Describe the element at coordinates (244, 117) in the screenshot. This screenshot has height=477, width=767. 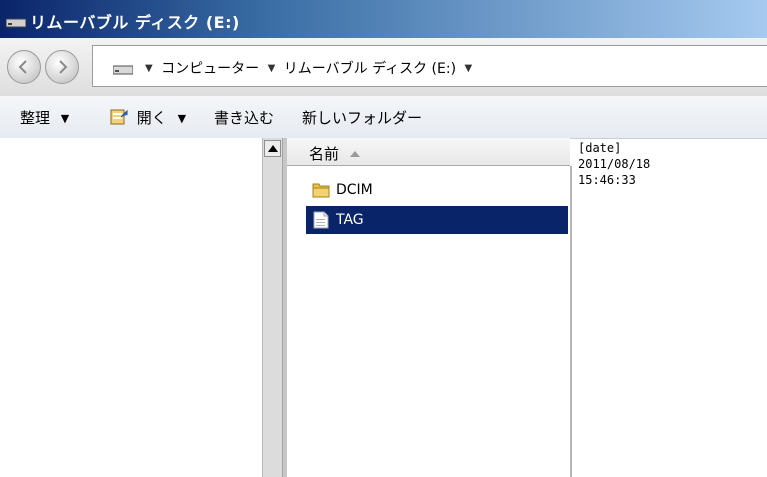
I see `burn-button: 書き込む` at that location.